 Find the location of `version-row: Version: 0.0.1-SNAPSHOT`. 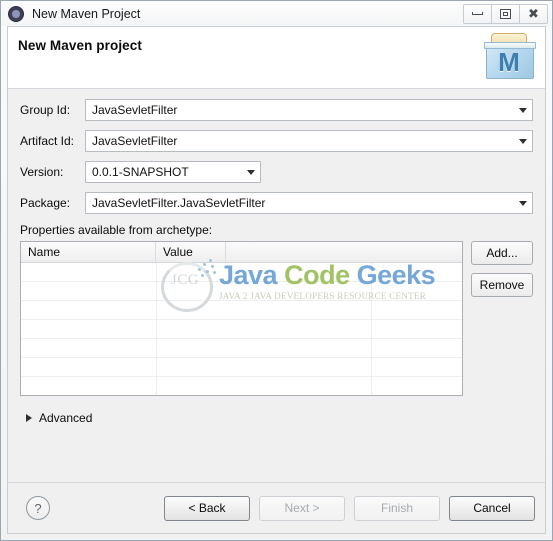

version-row: Version: 0.0.1-SNAPSHOT is located at coordinates (276, 172).